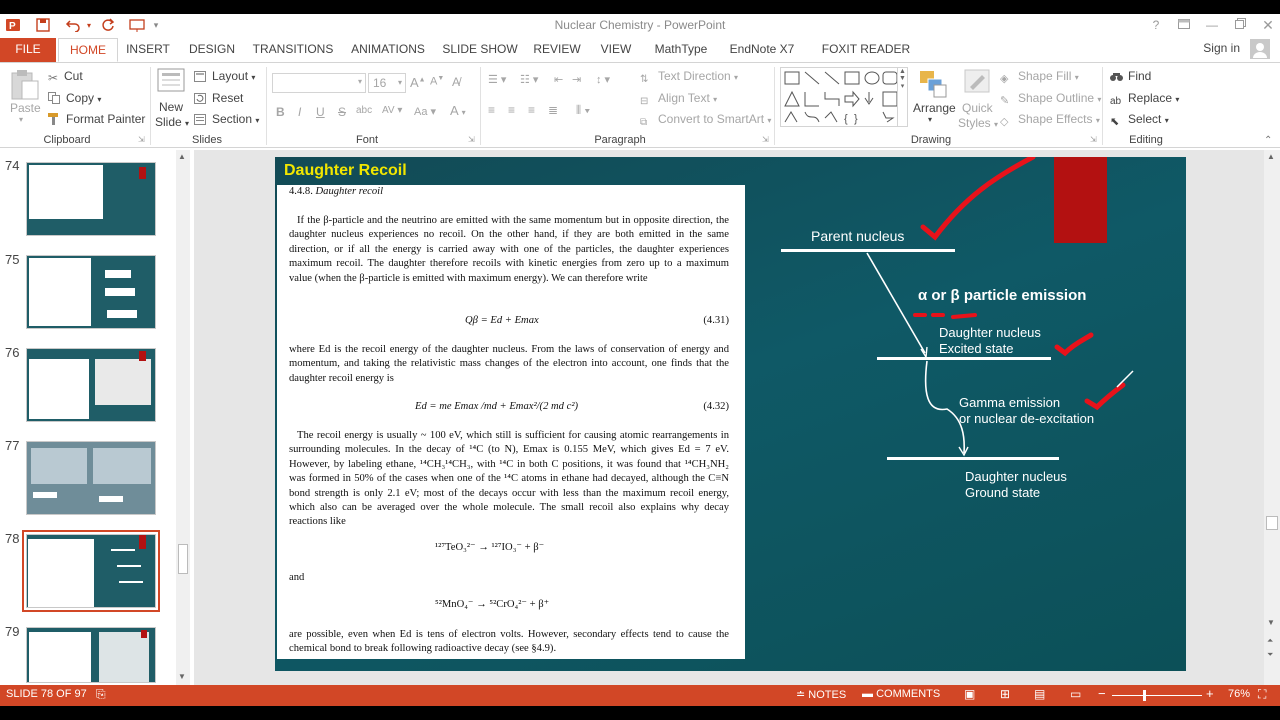  What do you see at coordinates (212, 50) in the screenshot?
I see `tab-design: DESIGN` at bounding box center [212, 50].